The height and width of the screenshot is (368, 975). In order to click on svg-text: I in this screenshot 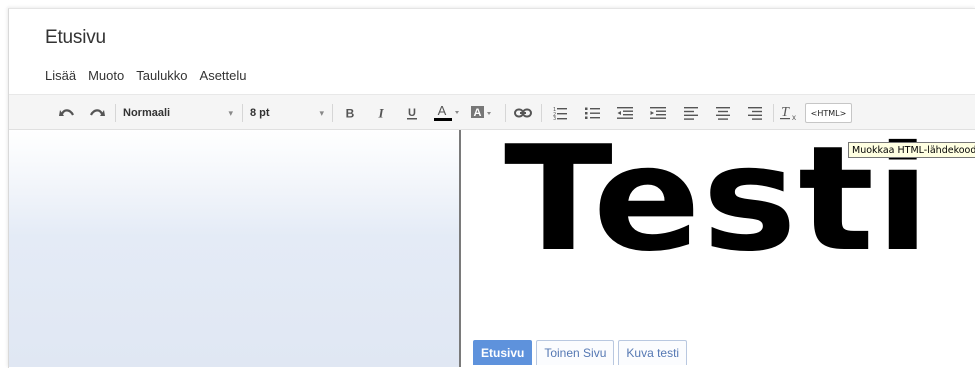, I will do `click(380, 113)`.